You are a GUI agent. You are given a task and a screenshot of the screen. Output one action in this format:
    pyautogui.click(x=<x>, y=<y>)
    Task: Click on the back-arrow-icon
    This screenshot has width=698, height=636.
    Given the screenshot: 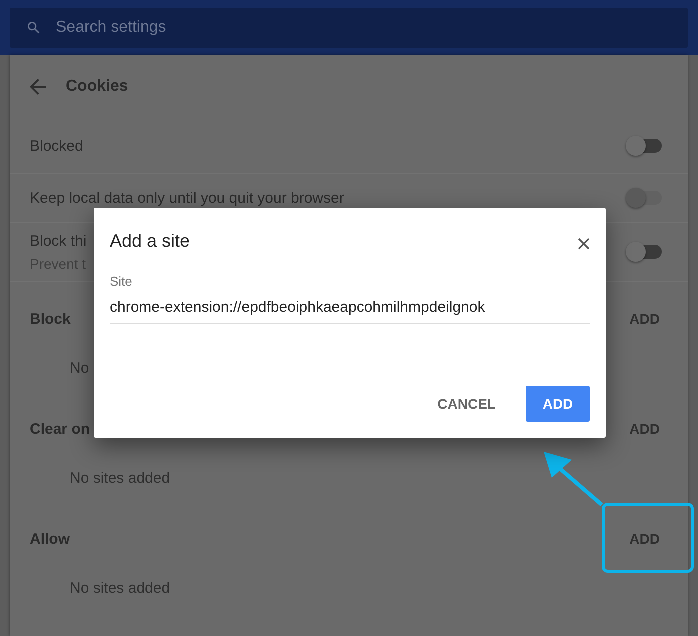 What is the action you would take?
    pyautogui.click(x=38, y=87)
    